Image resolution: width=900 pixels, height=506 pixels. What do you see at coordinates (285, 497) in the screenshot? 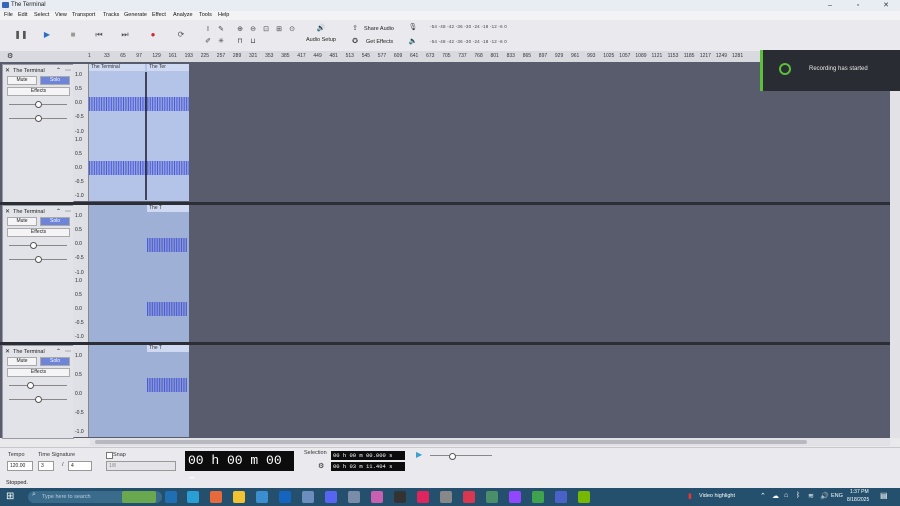
I see `outlook-icon` at bounding box center [285, 497].